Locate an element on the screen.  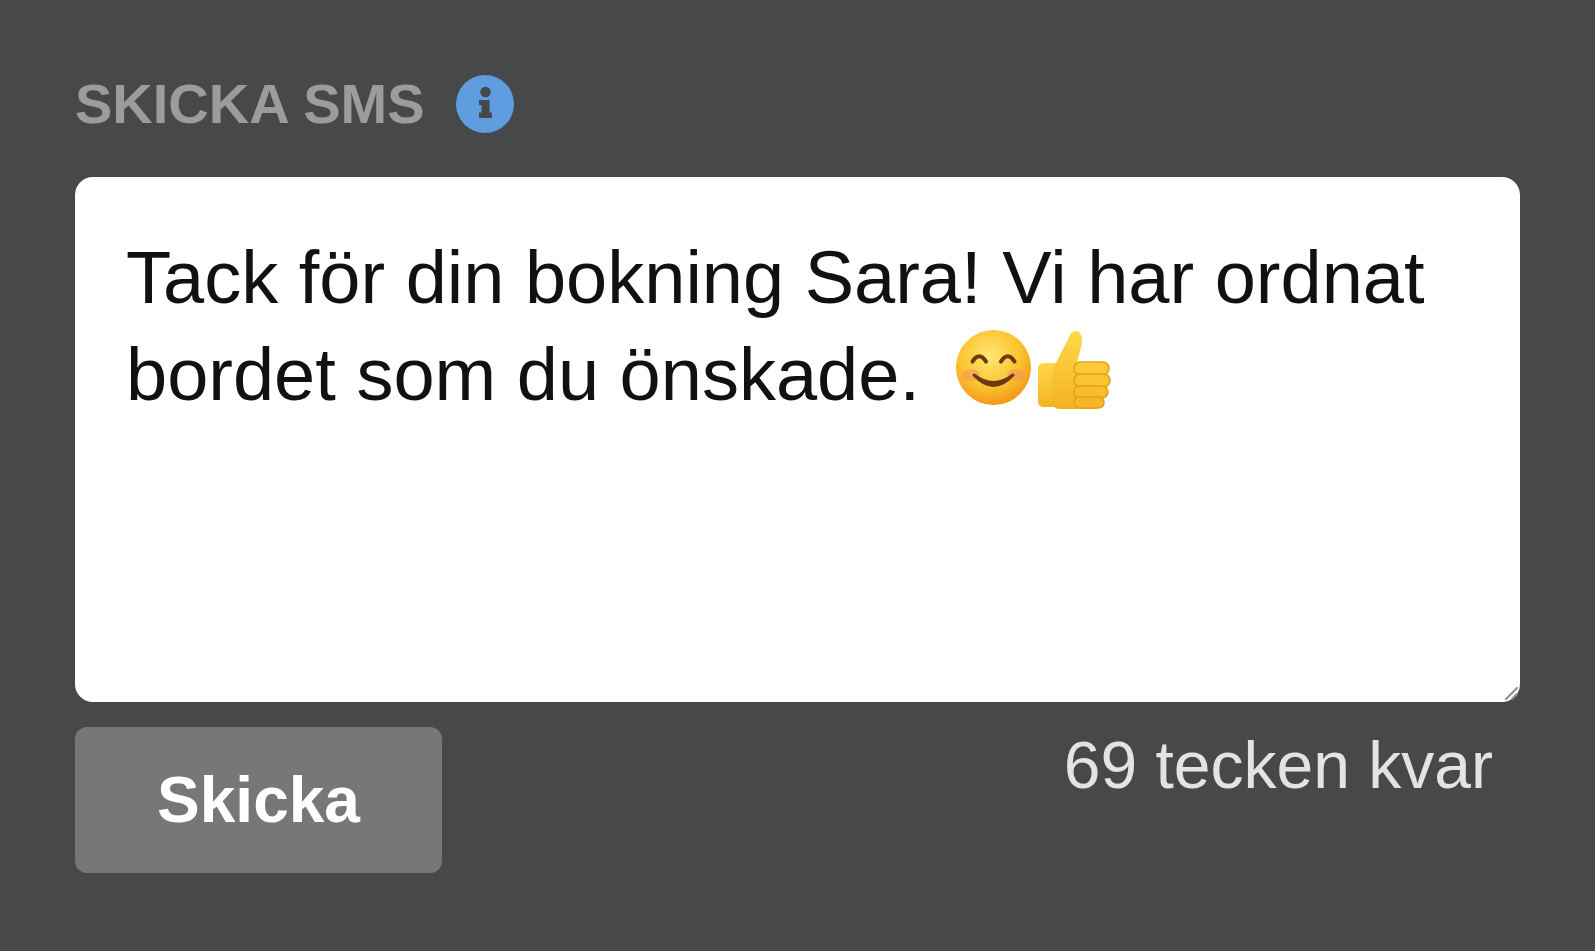
panel-title: SKICKA SMS is located at coordinates (250, 104).